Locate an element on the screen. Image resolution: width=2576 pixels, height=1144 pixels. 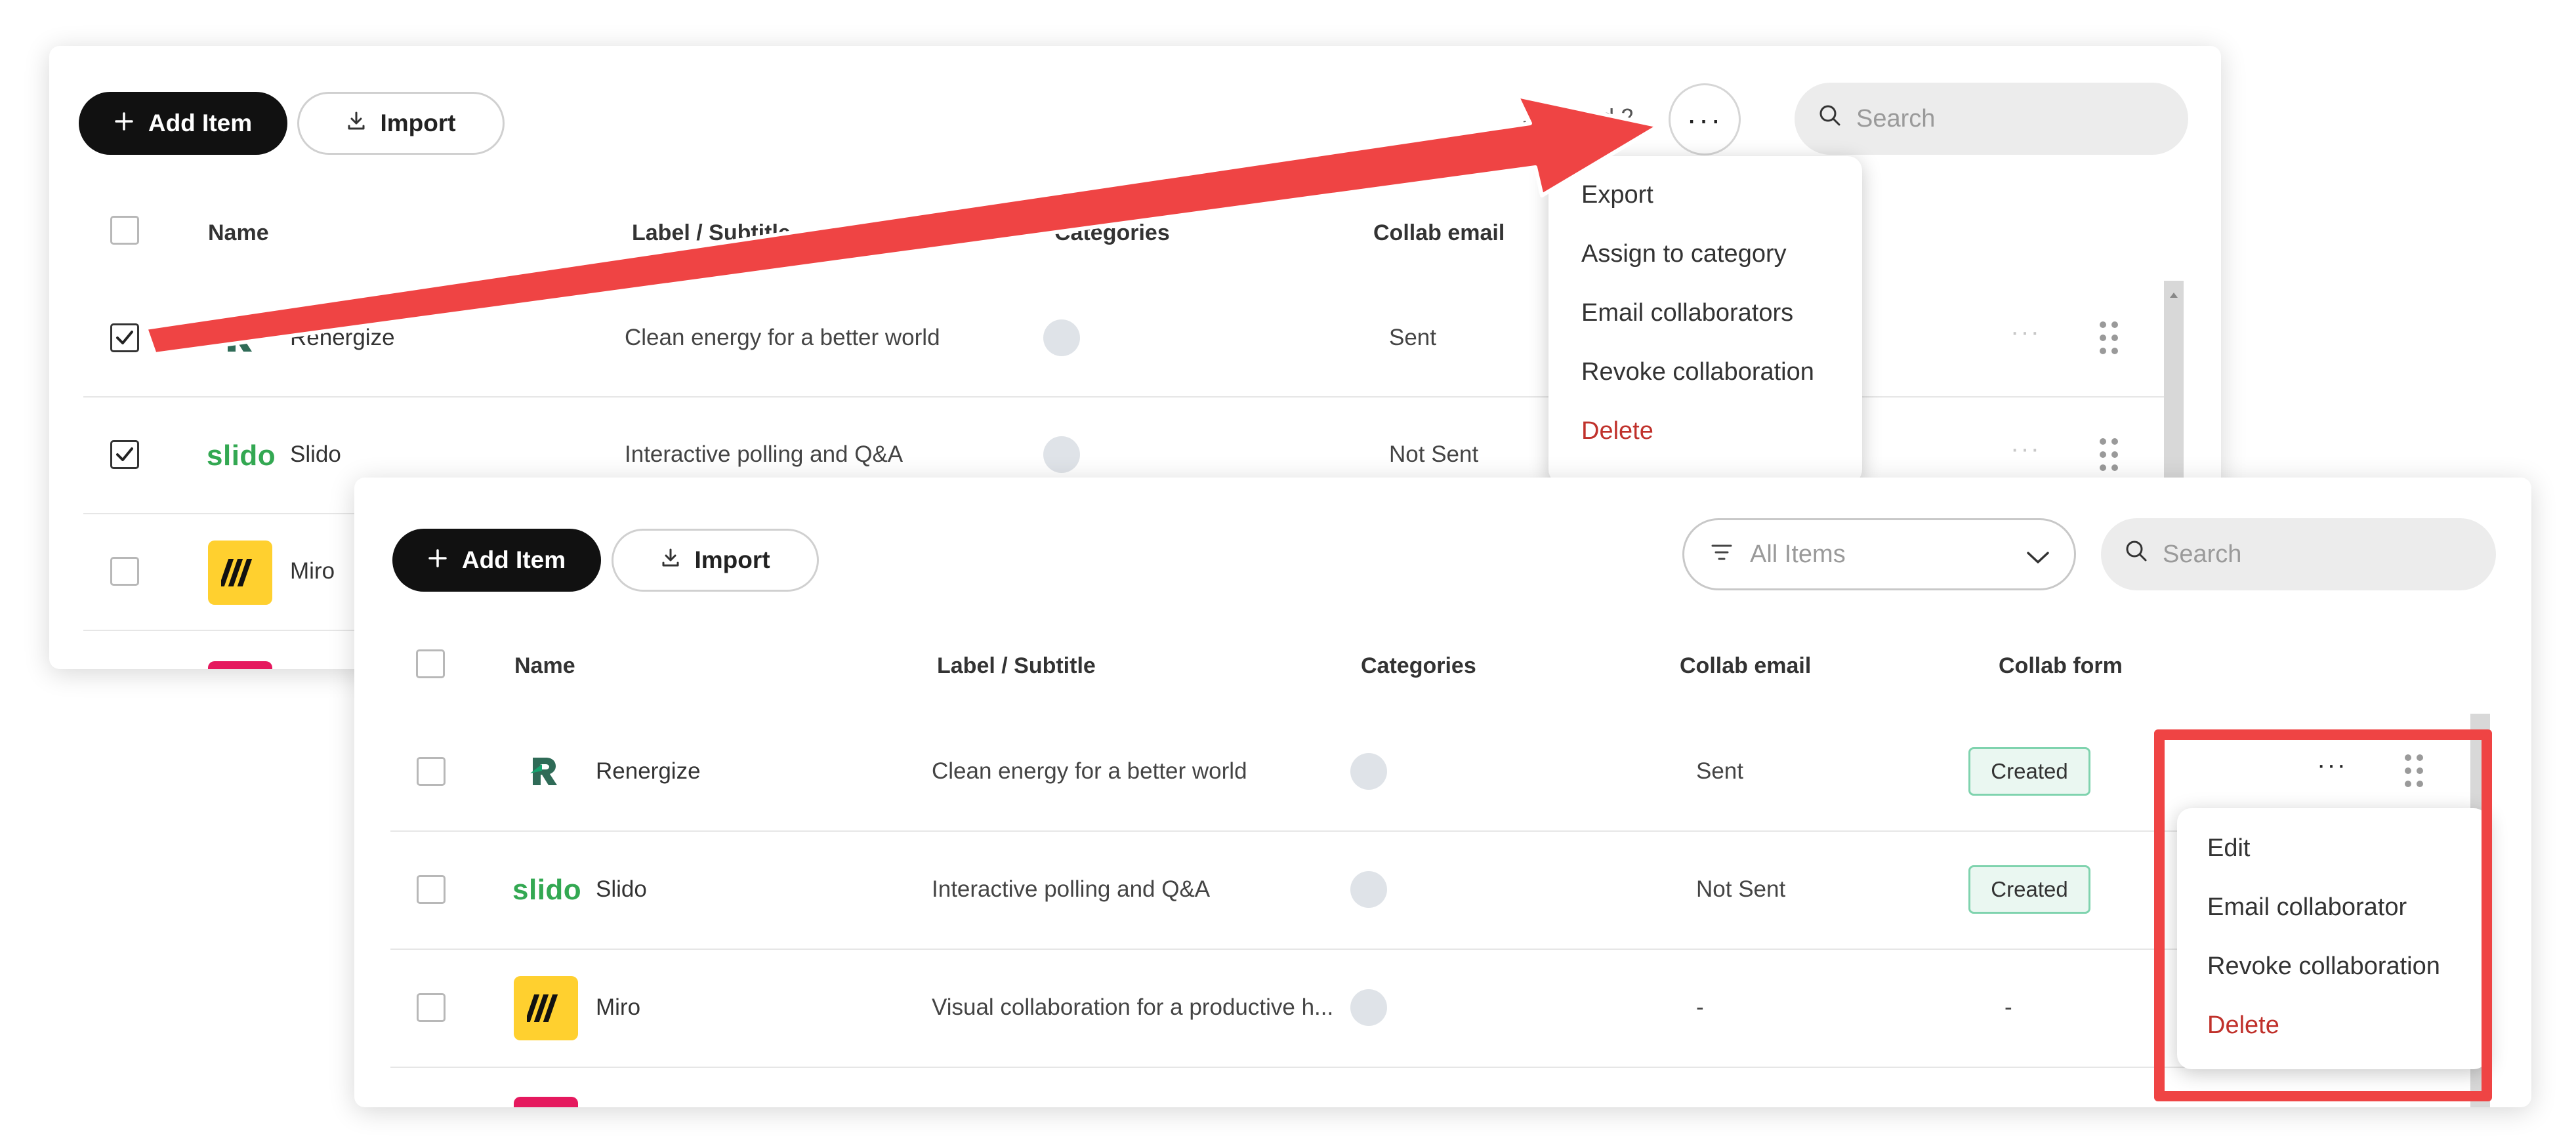
arrow-icon is located at coordinates (903, 225).